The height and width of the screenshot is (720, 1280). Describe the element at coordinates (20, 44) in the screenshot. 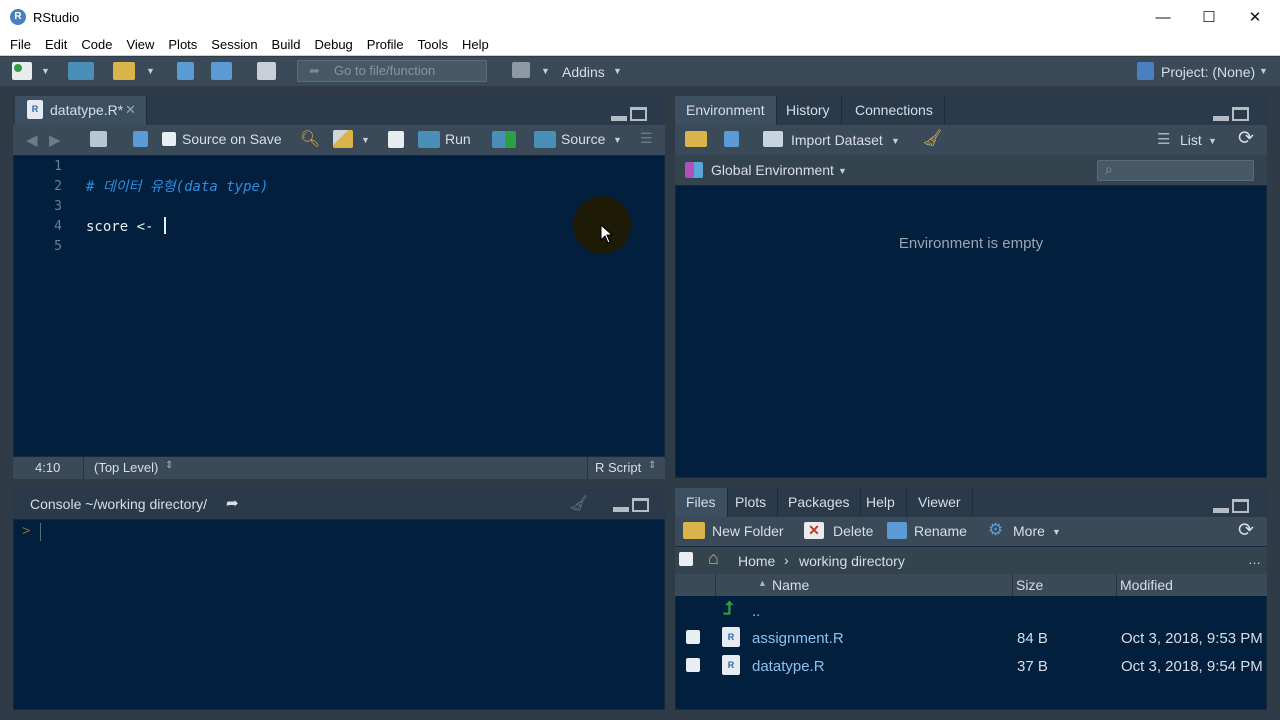

I see `menu-file: File` at that location.